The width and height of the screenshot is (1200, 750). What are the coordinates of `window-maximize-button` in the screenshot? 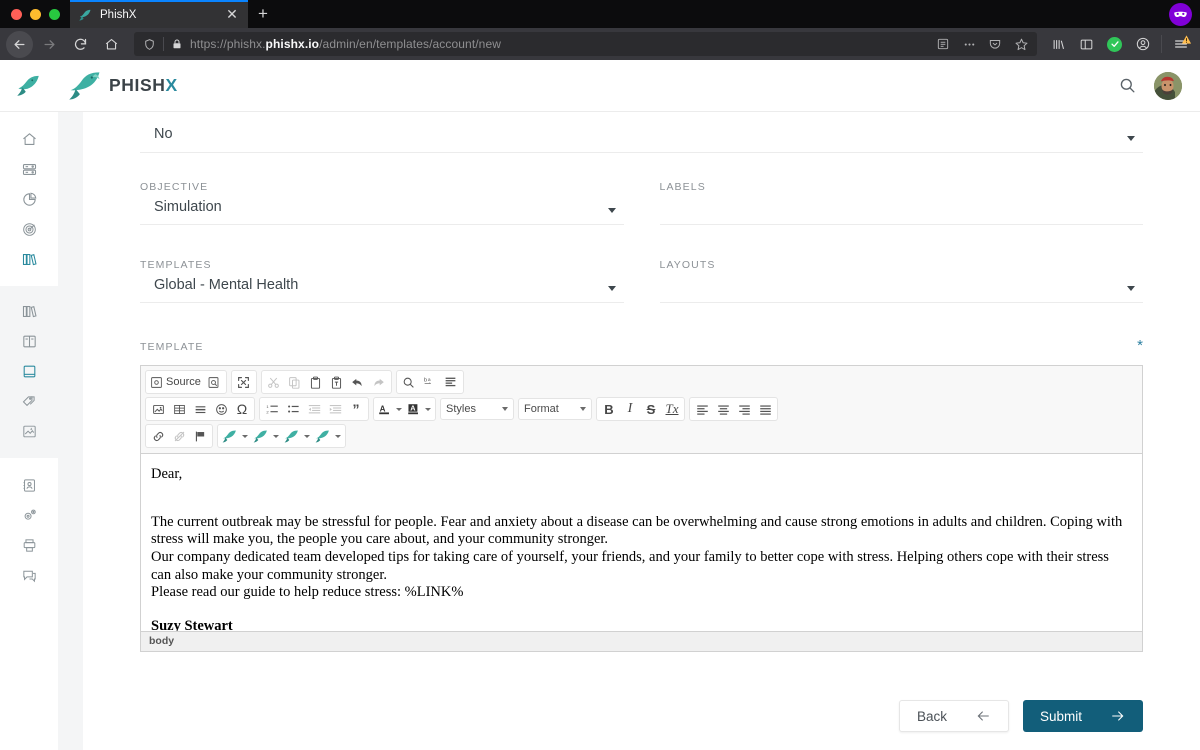 It's located at (54, 14).